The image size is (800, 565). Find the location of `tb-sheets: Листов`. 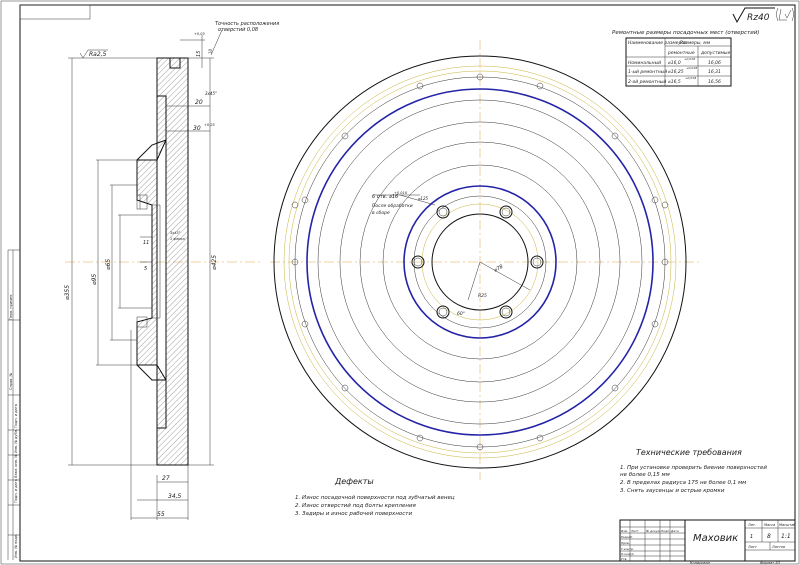

tb-sheets: Листов is located at coordinates (778, 547).